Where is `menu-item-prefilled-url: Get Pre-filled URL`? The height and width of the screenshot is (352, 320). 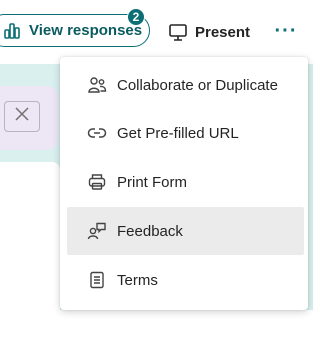
menu-item-prefilled-url: Get Pre-filled URL is located at coordinates (185, 133).